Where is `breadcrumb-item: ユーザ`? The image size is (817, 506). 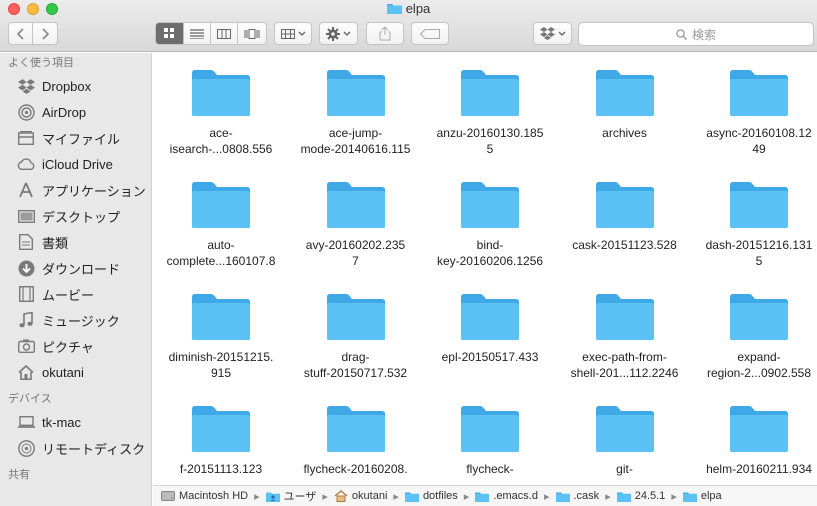 breadcrumb-item: ユーザ is located at coordinates (290, 496).